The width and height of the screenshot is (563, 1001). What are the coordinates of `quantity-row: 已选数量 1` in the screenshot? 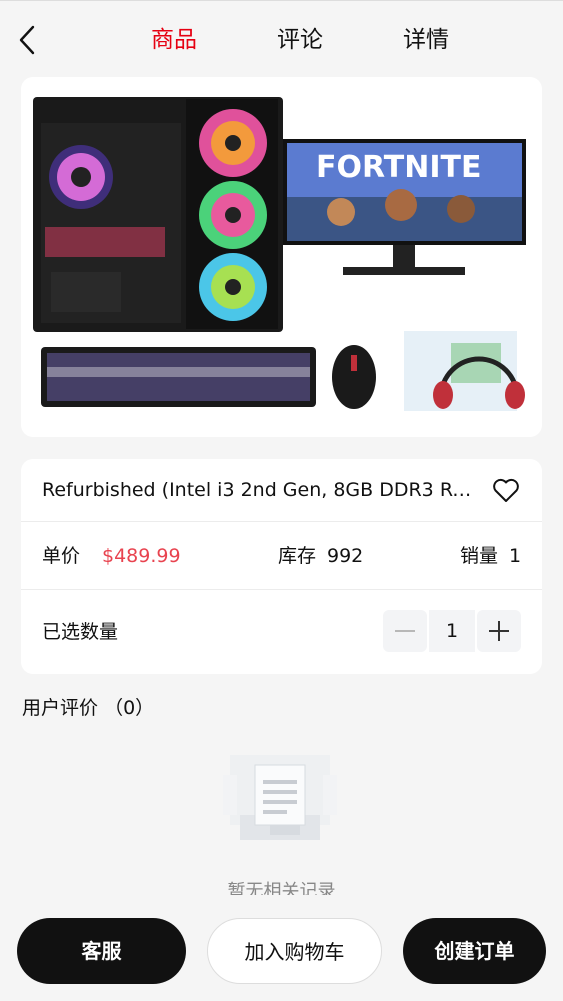 It's located at (281, 632).